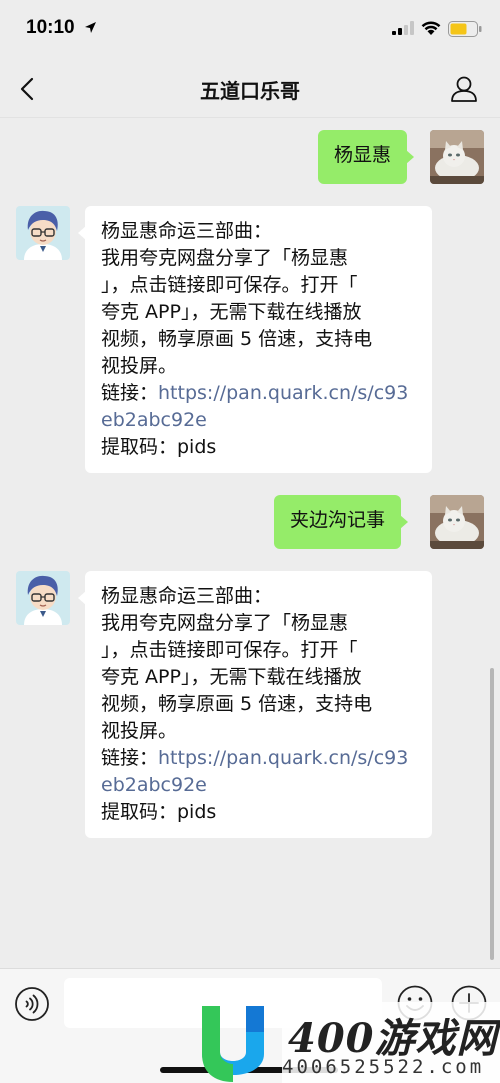 This screenshot has width=500, height=1083. What do you see at coordinates (90, 27) in the screenshot?
I see `location-arrow-icon` at bounding box center [90, 27].